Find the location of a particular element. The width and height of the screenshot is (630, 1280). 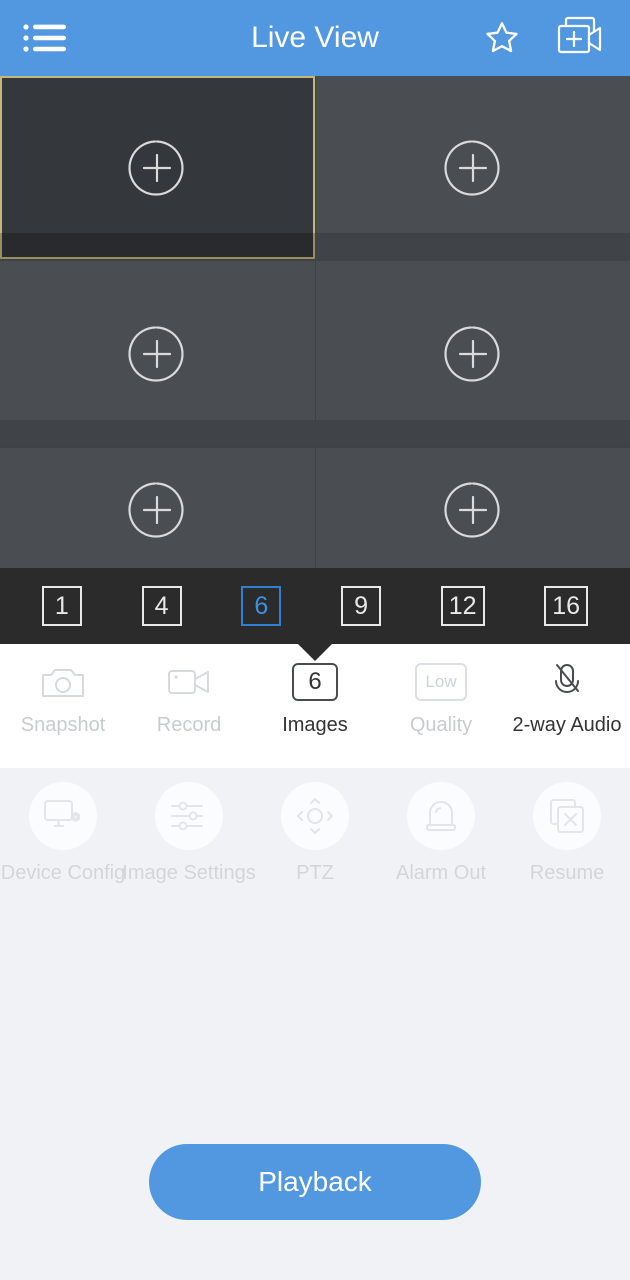

tool-images: 6 Images is located at coordinates (315, 698).